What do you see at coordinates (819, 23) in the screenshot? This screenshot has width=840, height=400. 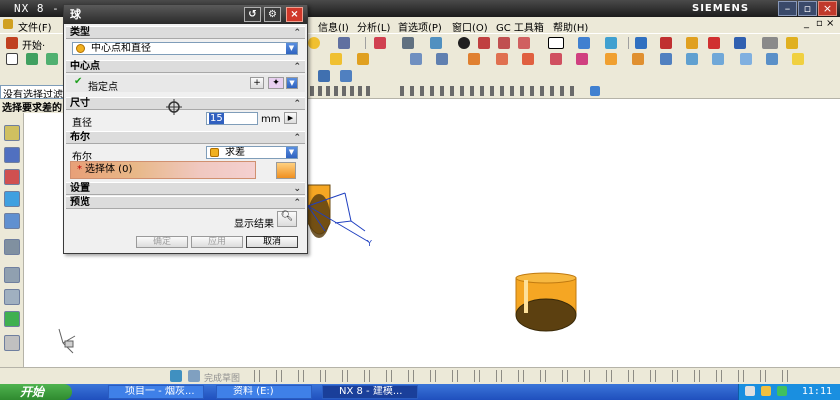 I see `restore-doc-icon: ▫` at bounding box center [819, 23].